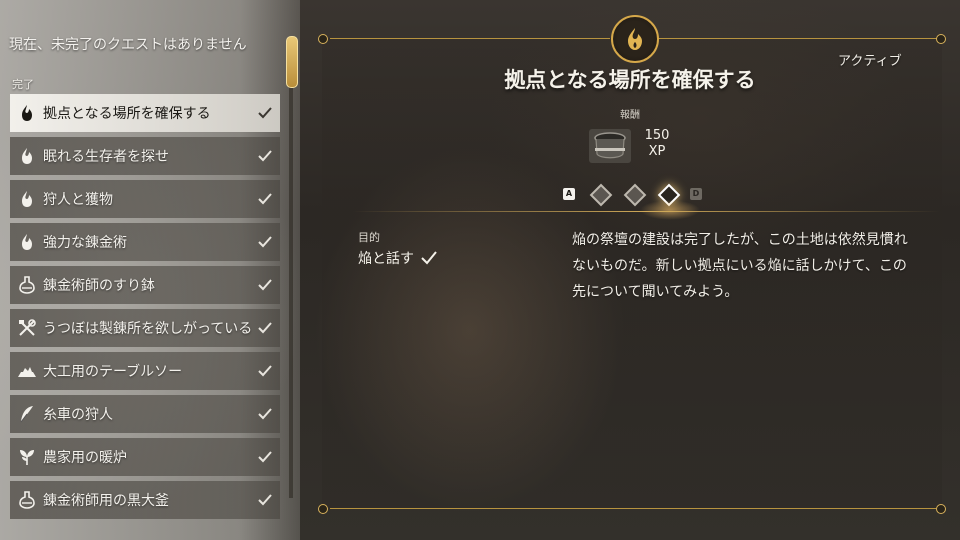  What do you see at coordinates (635, 39) in the screenshot?
I see `flame-emblem-icon` at bounding box center [635, 39].